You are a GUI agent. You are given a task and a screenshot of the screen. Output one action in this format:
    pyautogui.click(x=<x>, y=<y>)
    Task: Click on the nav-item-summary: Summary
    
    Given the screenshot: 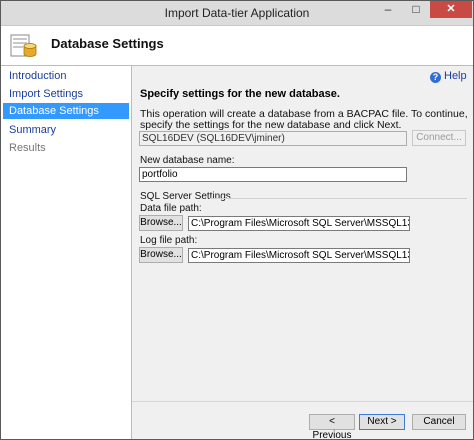 What is the action you would take?
    pyautogui.click(x=65, y=130)
    